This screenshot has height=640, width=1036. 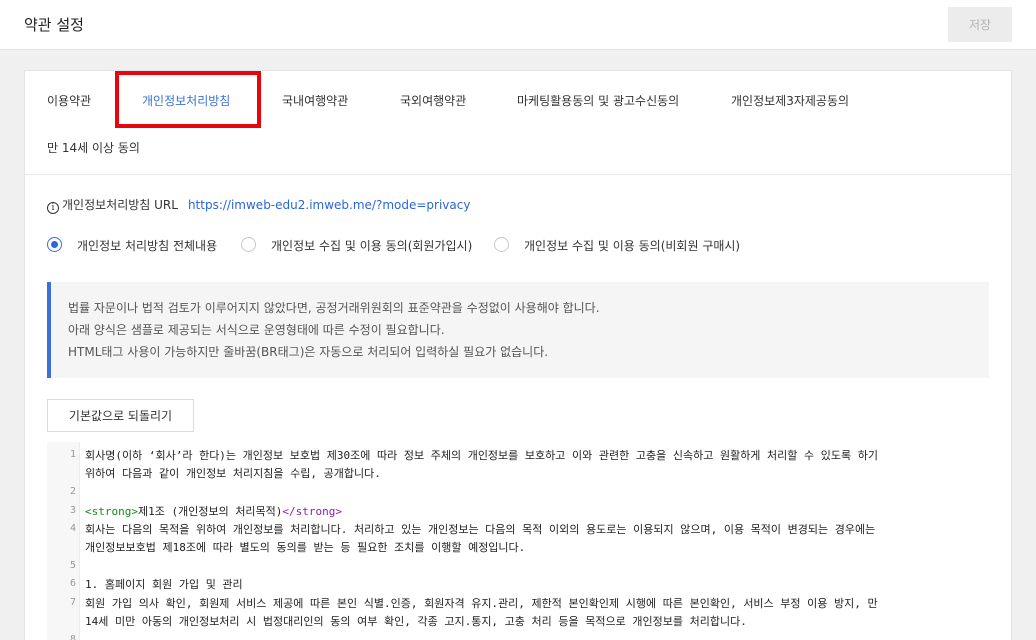 I want to click on tab-domestic-travel-terms: 국내여행약관, so click(x=315, y=100).